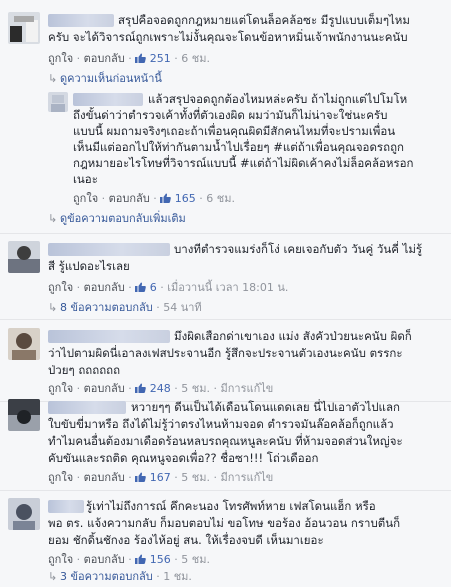  Describe the element at coordinates (153, 559) in the screenshot. I see `like-count: 156` at that location.